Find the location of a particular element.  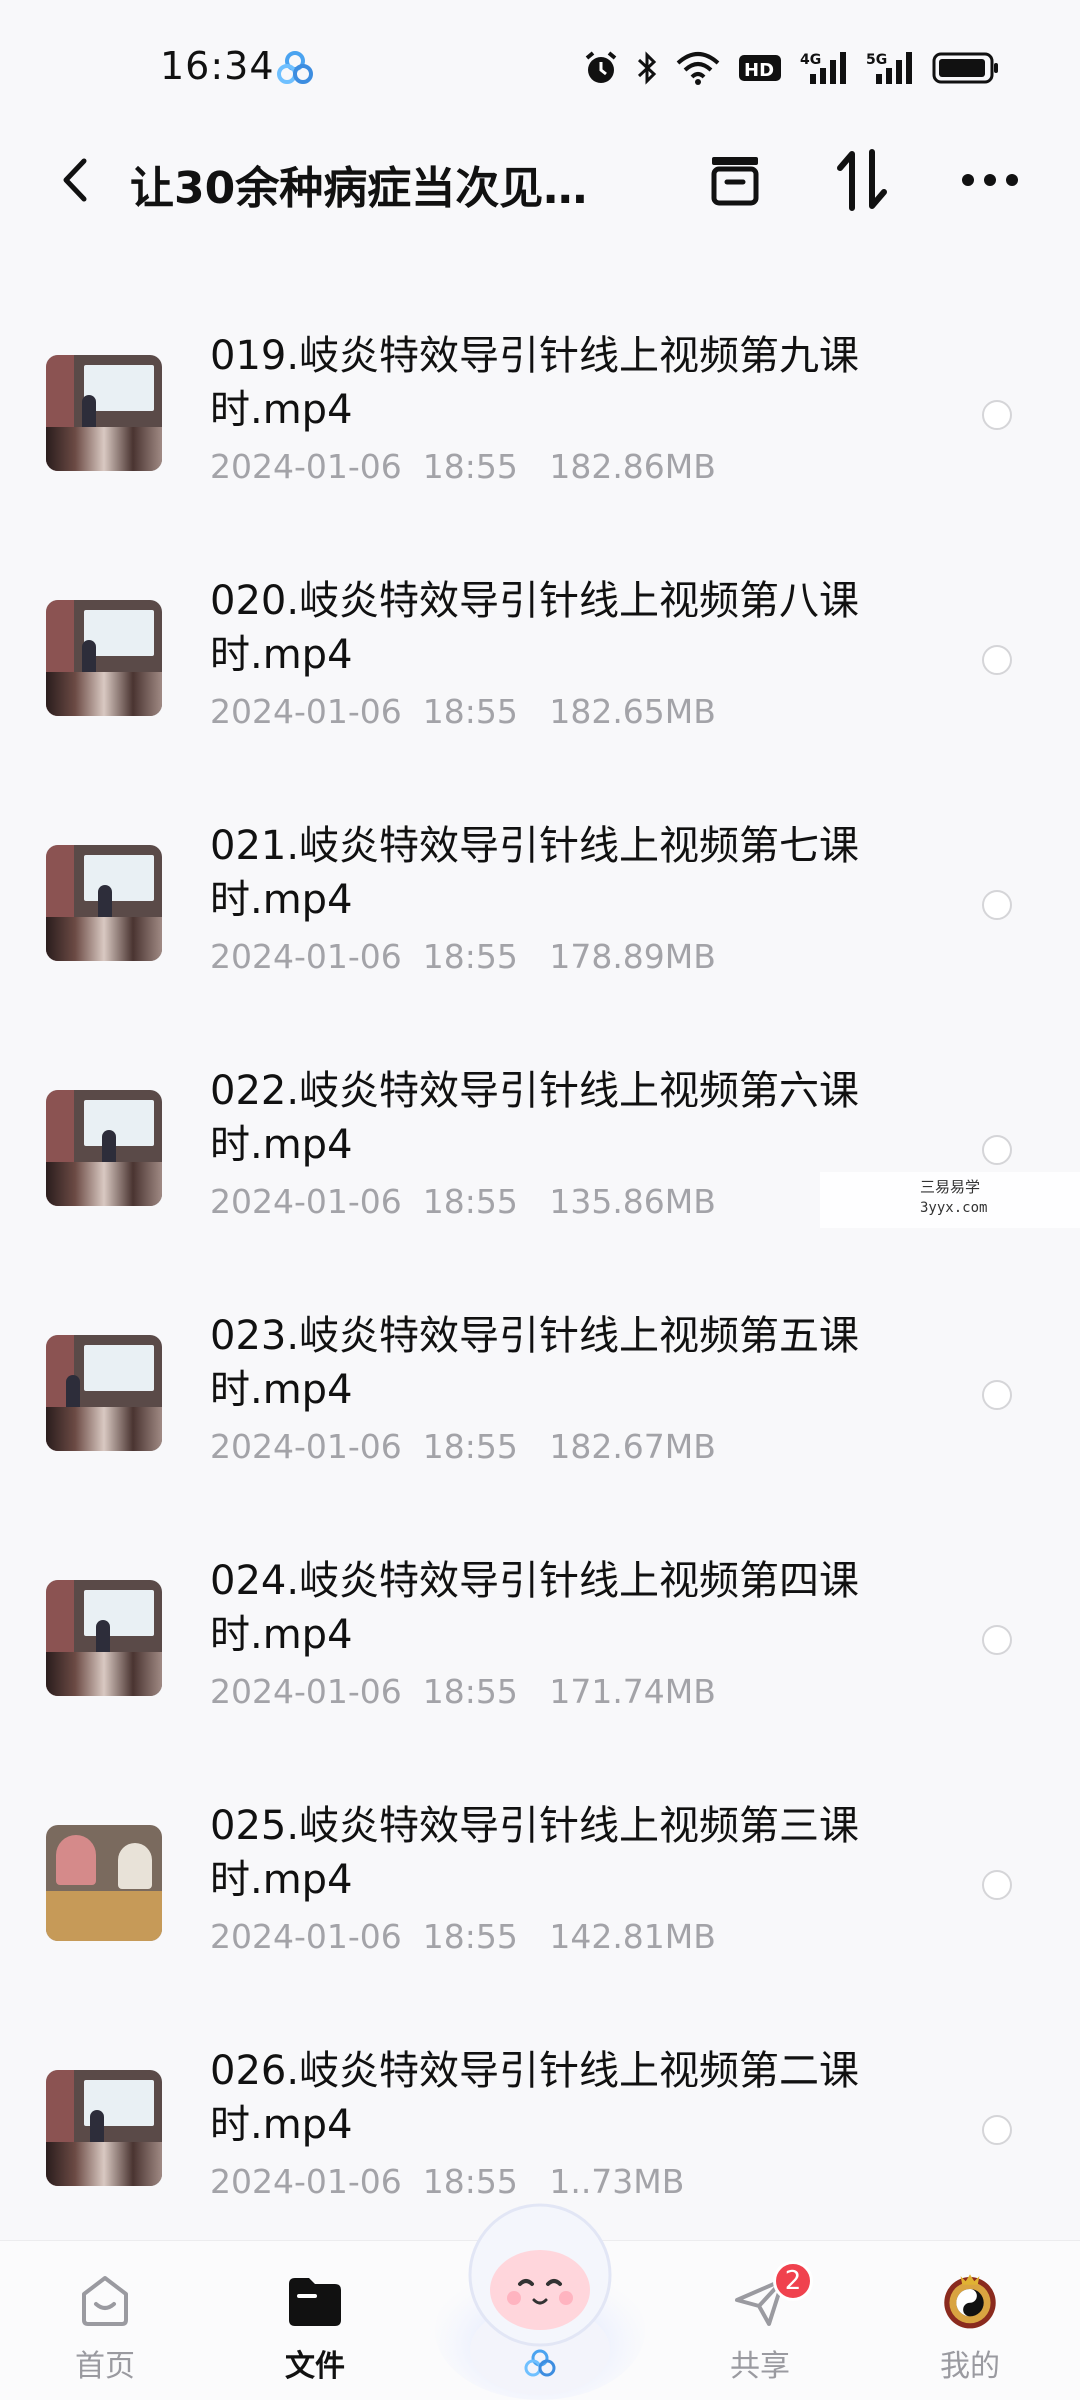

wifi-icon is located at coordinates (698, 68).